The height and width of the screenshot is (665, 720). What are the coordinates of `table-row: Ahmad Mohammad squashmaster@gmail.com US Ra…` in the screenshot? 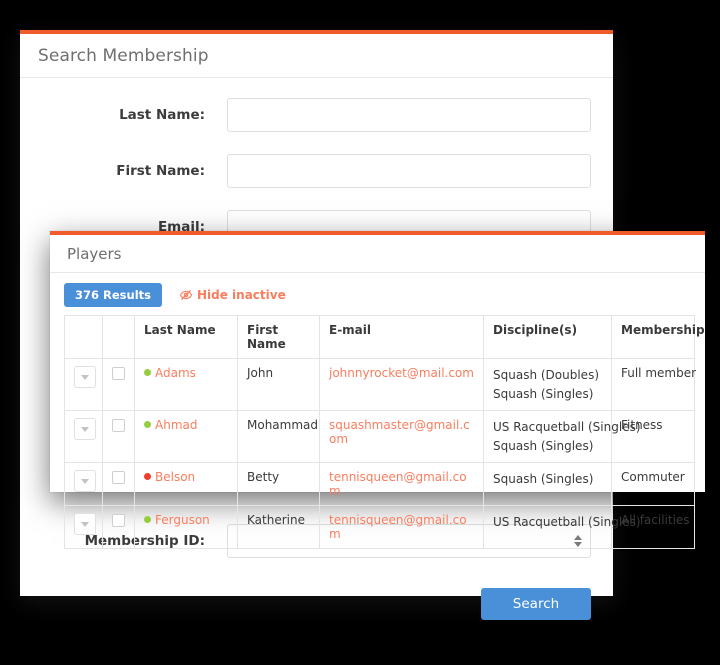 It's located at (379, 437).